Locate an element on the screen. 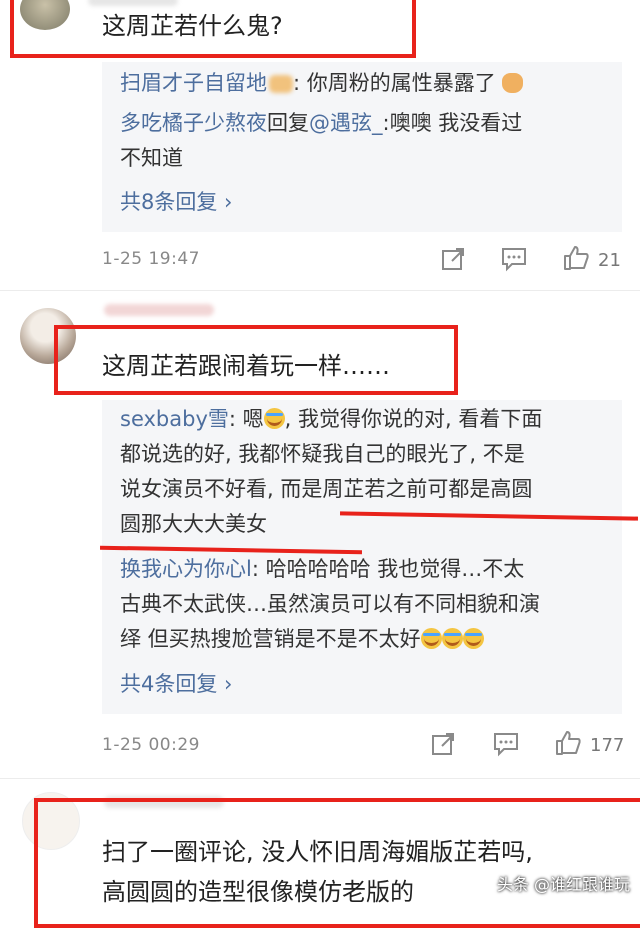 This screenshot has width=640, height=928. reply-username: 扫眉才子自留地 is located at coordinates (193, 83).